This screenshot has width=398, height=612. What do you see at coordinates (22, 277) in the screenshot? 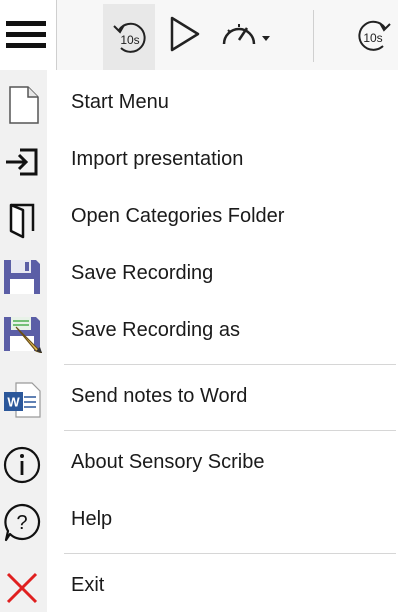
I see `floppy-disk-icon` at bounding box center [22, 277].